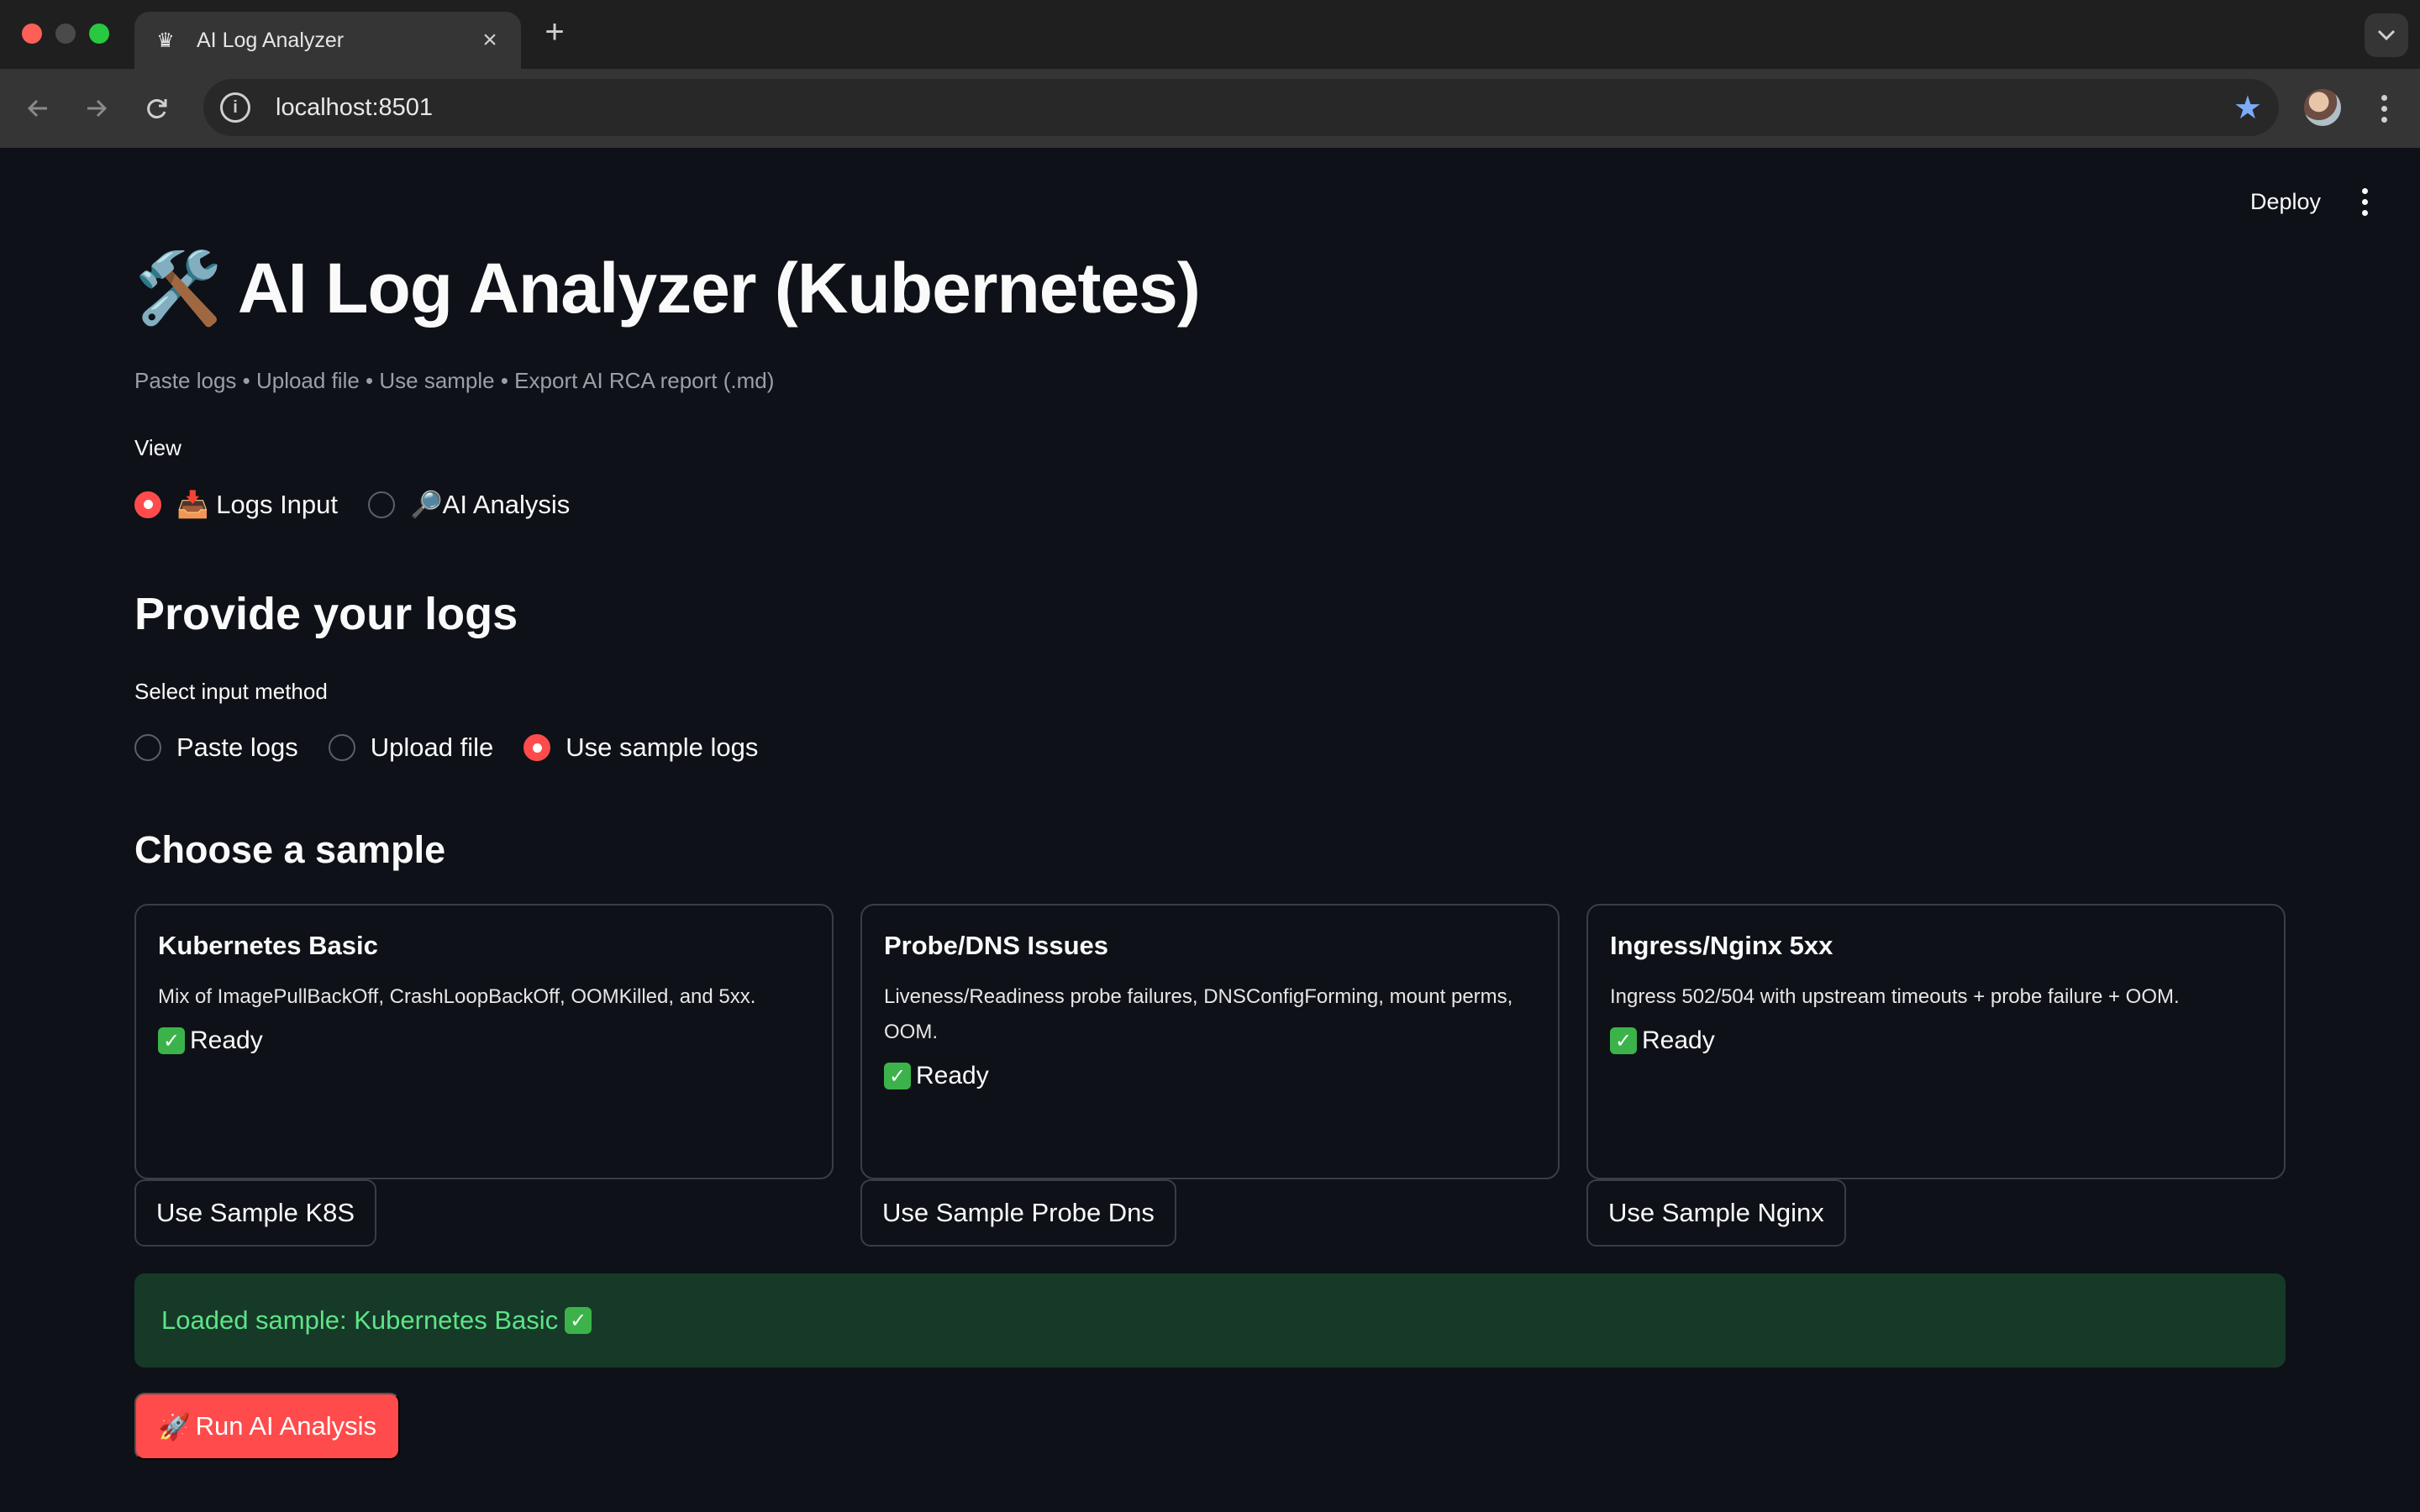  Describe the element at coordinates (99, 34) in the screenshot. I see `maximize-window-button` at that location.